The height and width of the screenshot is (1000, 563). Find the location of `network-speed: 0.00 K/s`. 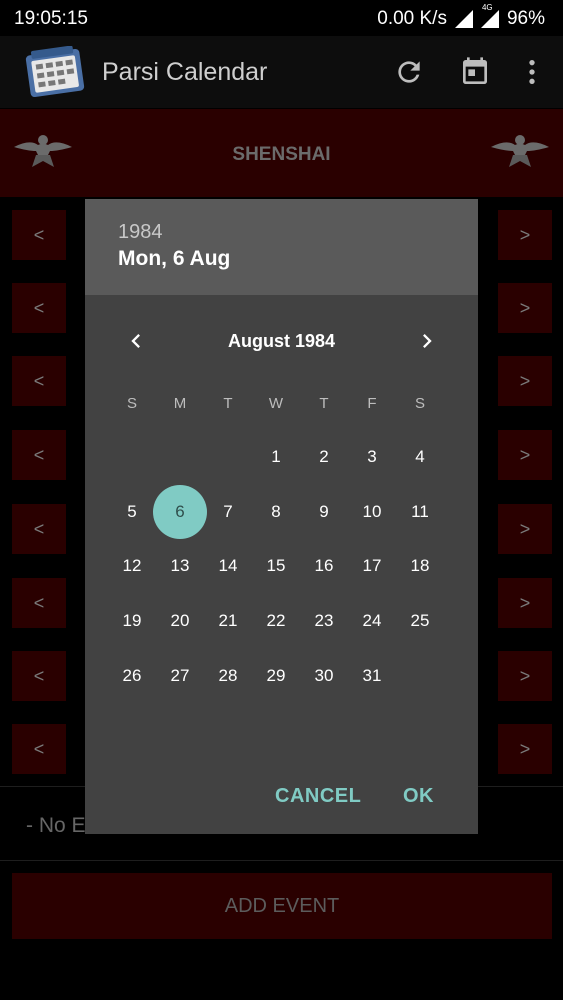

network-speed: 0.00 K/s is located at coordinates (412, 18).